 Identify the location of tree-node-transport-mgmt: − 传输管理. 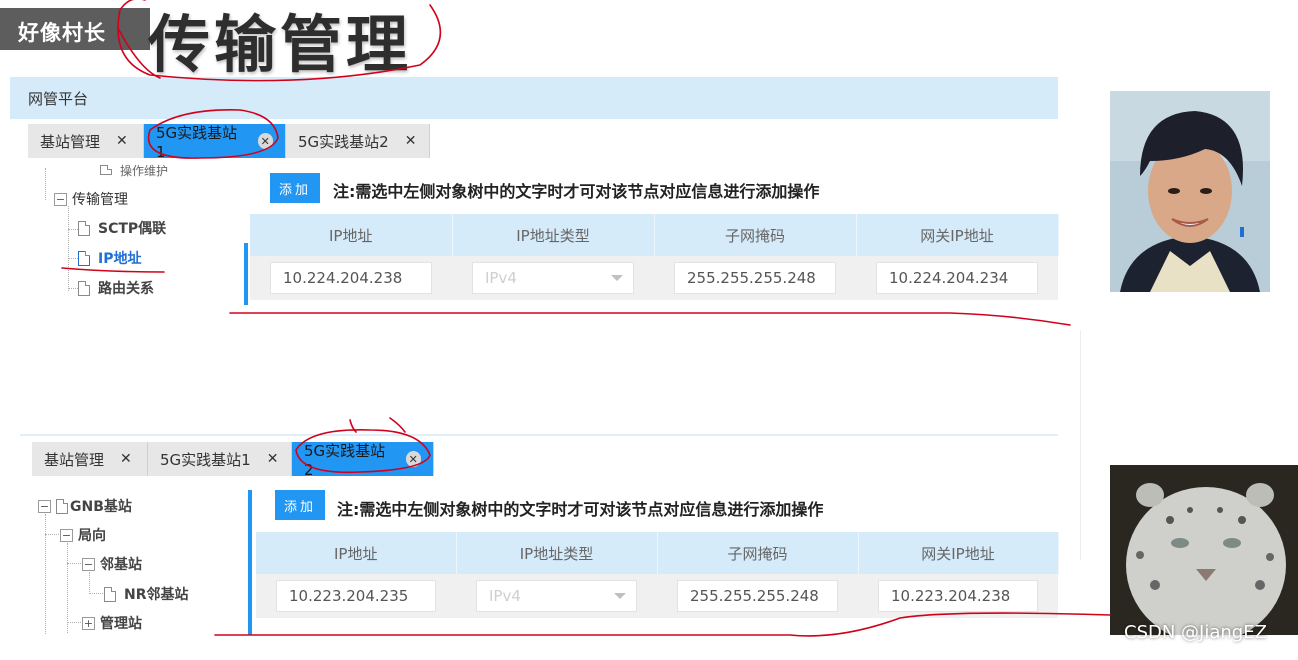
(91, 199).